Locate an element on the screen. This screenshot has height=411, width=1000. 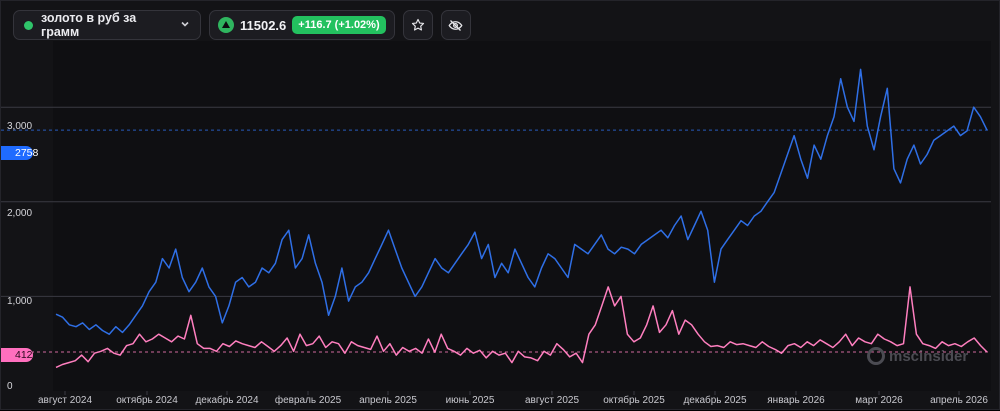
watermark-logo: mscinsider is located at coordinates (917, 356).